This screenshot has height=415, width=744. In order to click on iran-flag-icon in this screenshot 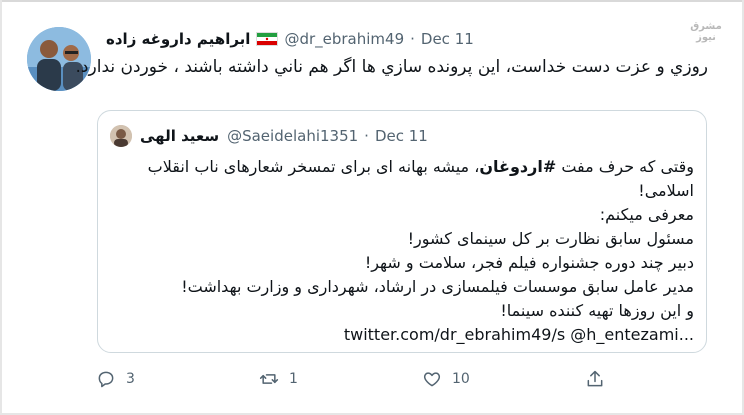, I will do `click(267, 39)`.